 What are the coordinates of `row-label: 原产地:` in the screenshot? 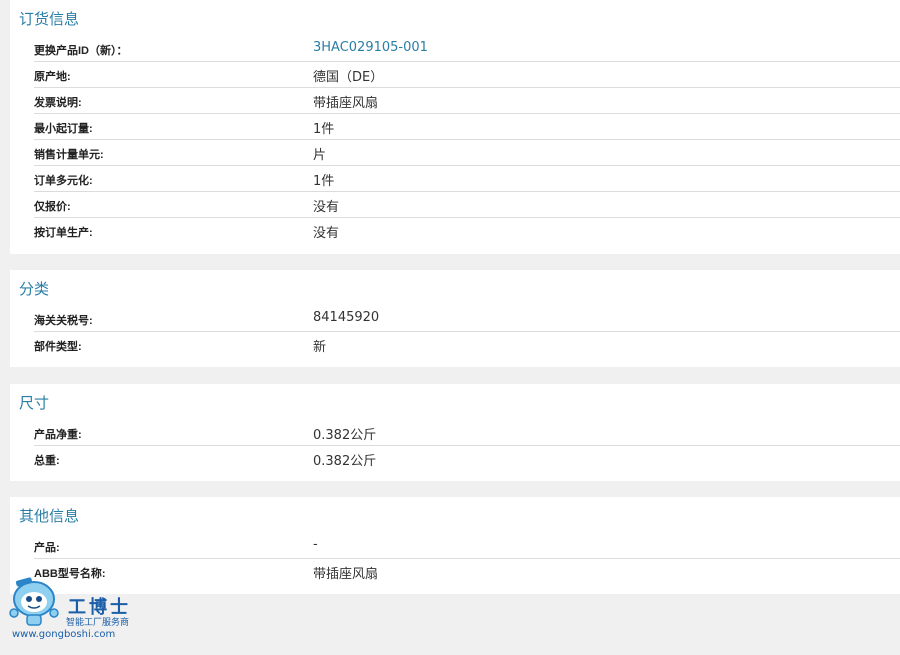 It's located at (52, 77).